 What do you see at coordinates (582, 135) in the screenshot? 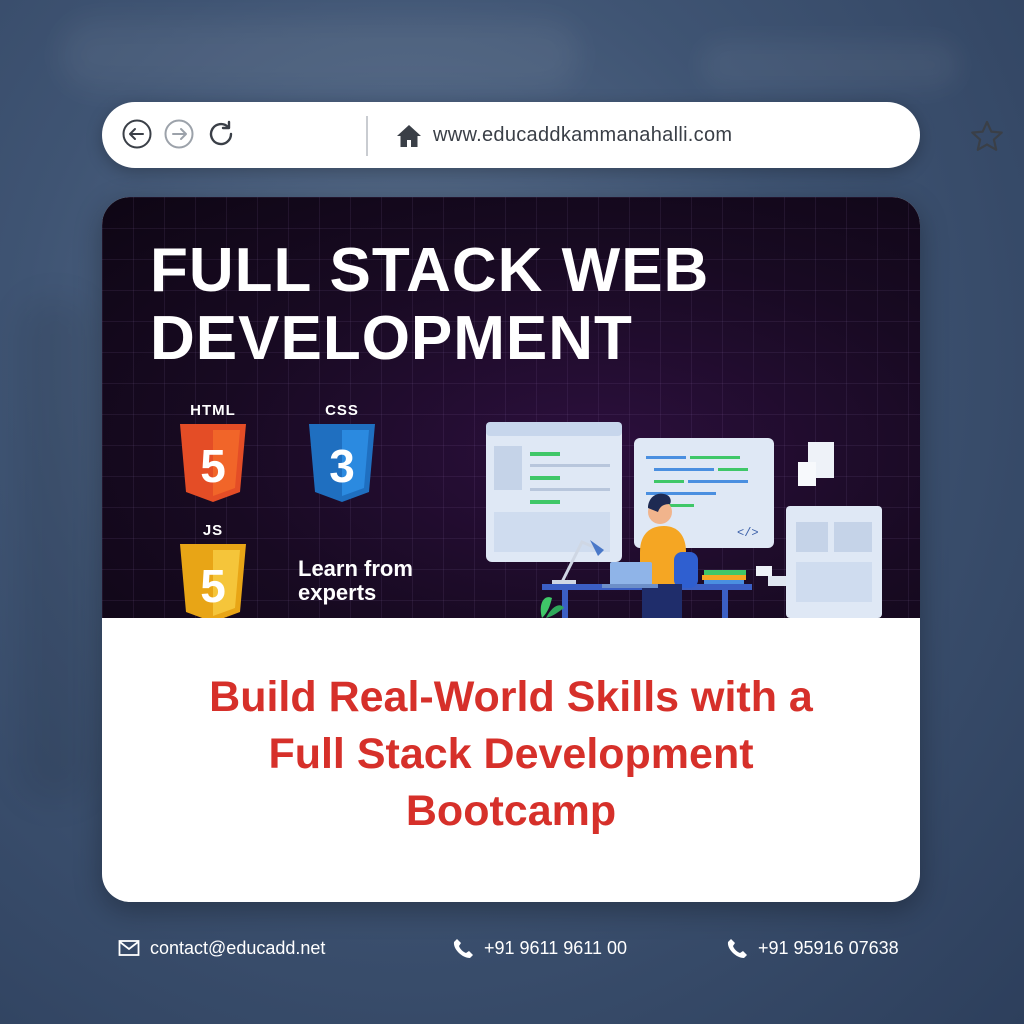
I see `url-text: www.educaddkammanahalli.com` at bounding box center [582, 135].